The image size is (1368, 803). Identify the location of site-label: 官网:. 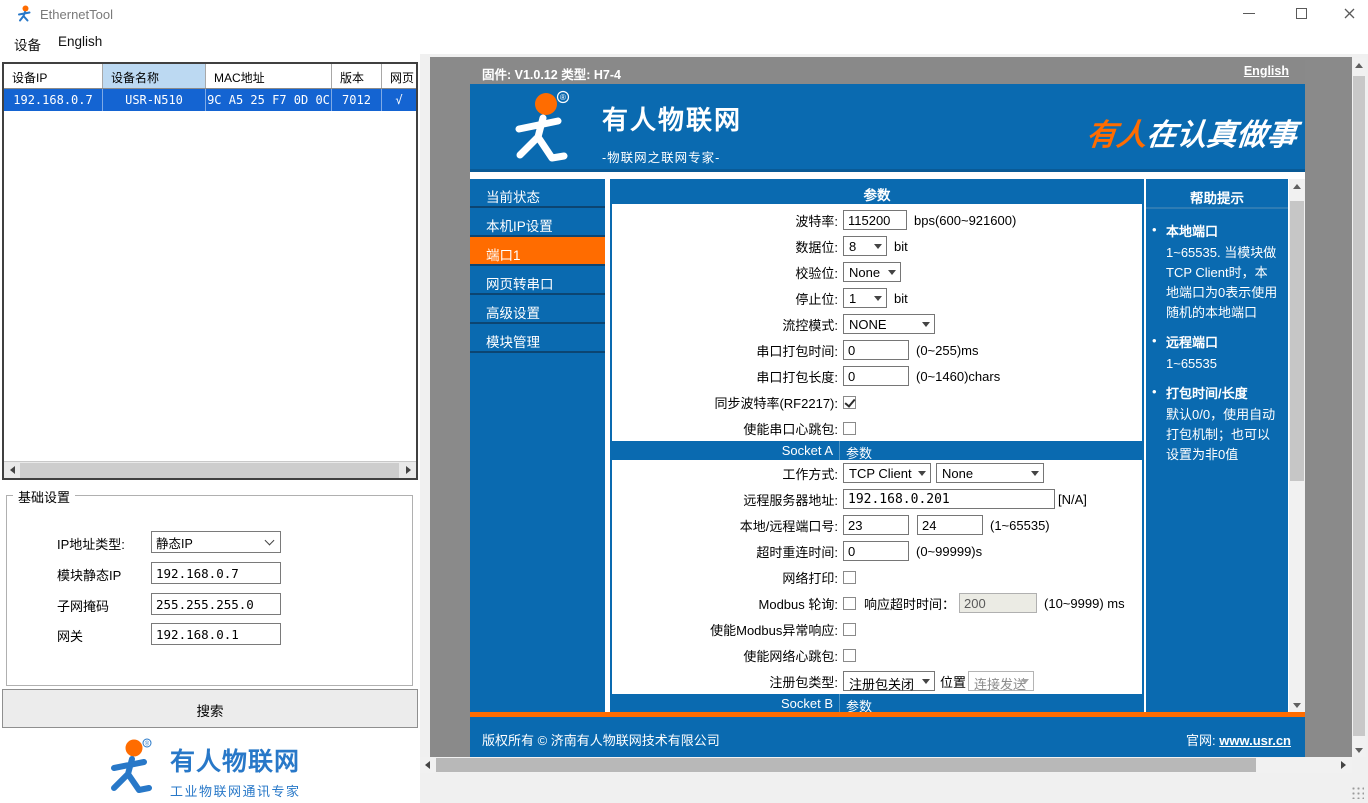
(1203, 740).